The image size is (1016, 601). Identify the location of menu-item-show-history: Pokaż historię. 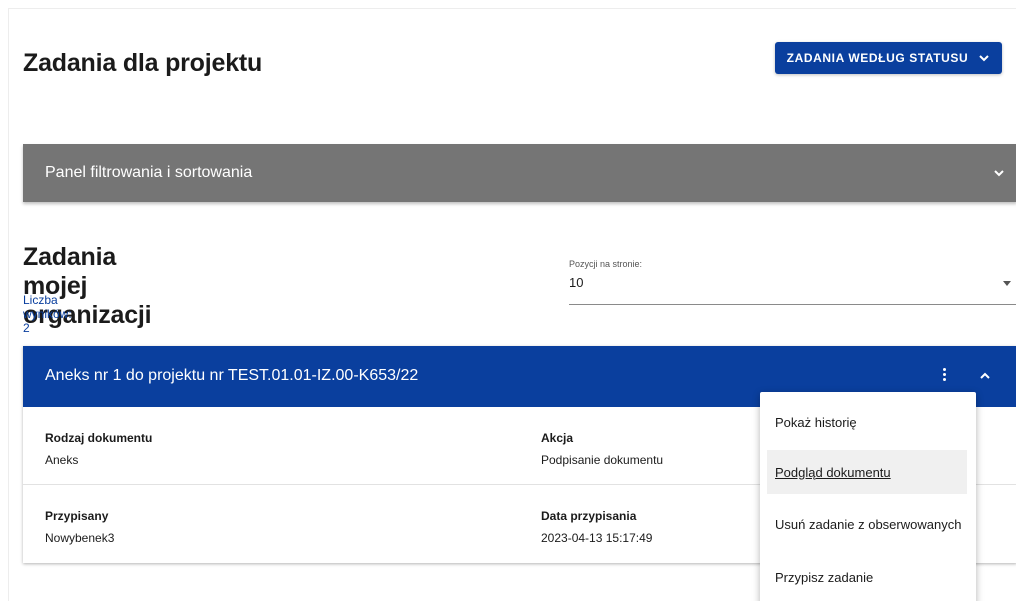
(867, 422).